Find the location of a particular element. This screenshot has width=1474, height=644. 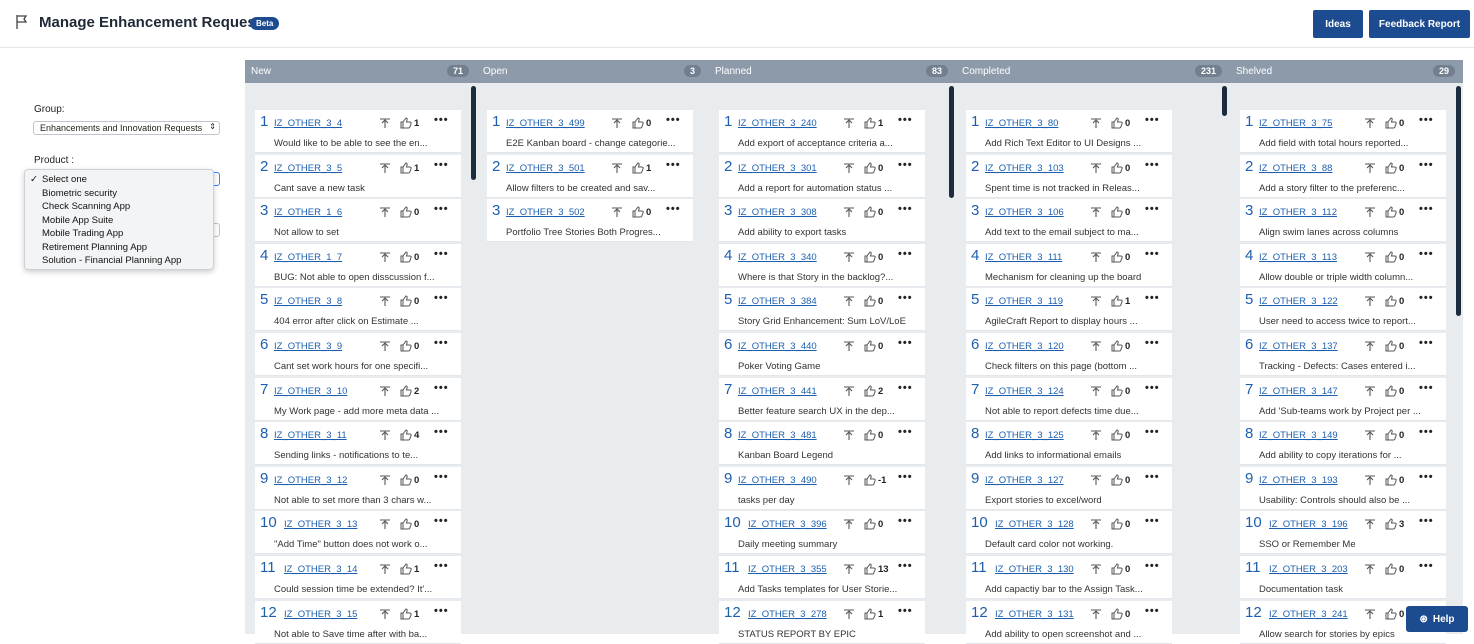

card-id-link: IZ_OTHER_3_149 is located at coordinates (1298, 435).